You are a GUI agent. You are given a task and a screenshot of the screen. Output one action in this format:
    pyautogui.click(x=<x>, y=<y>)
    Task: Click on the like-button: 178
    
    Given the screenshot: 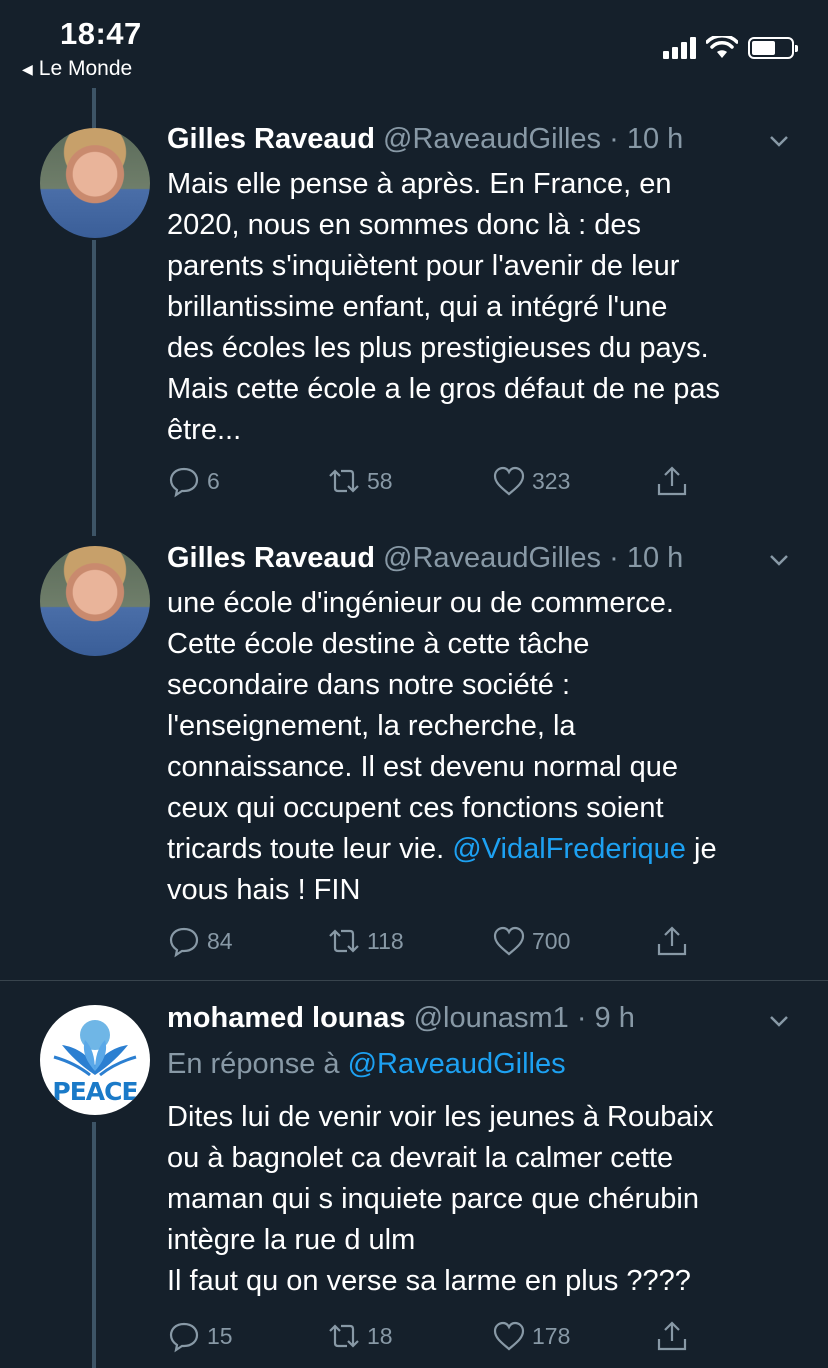 What is the action you would take?
    pyautogui.click(x=531, y=1336)
    